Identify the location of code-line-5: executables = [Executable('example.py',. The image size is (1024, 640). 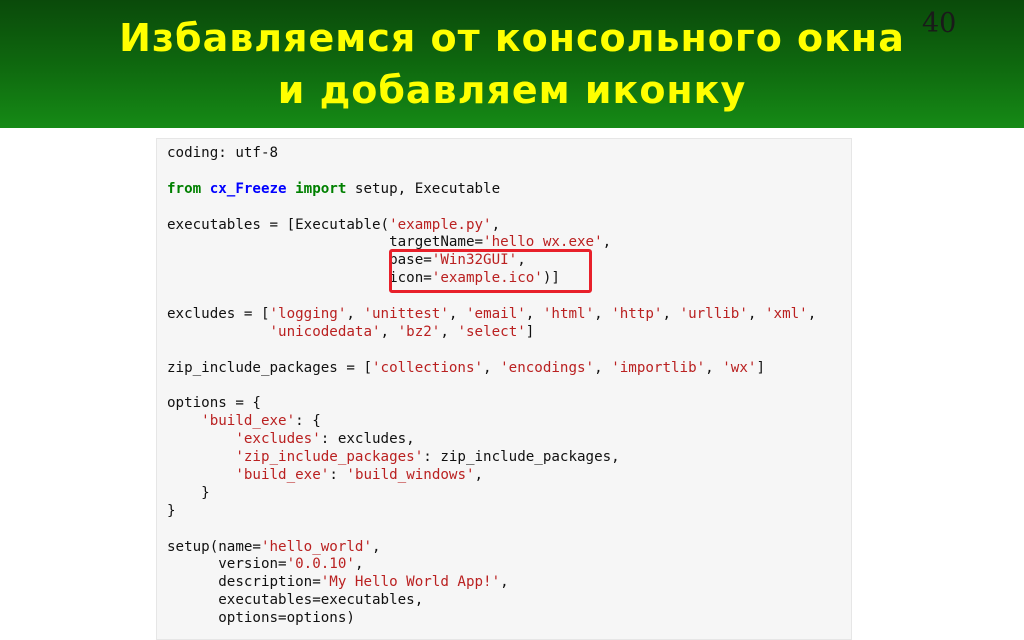
(491, 226).